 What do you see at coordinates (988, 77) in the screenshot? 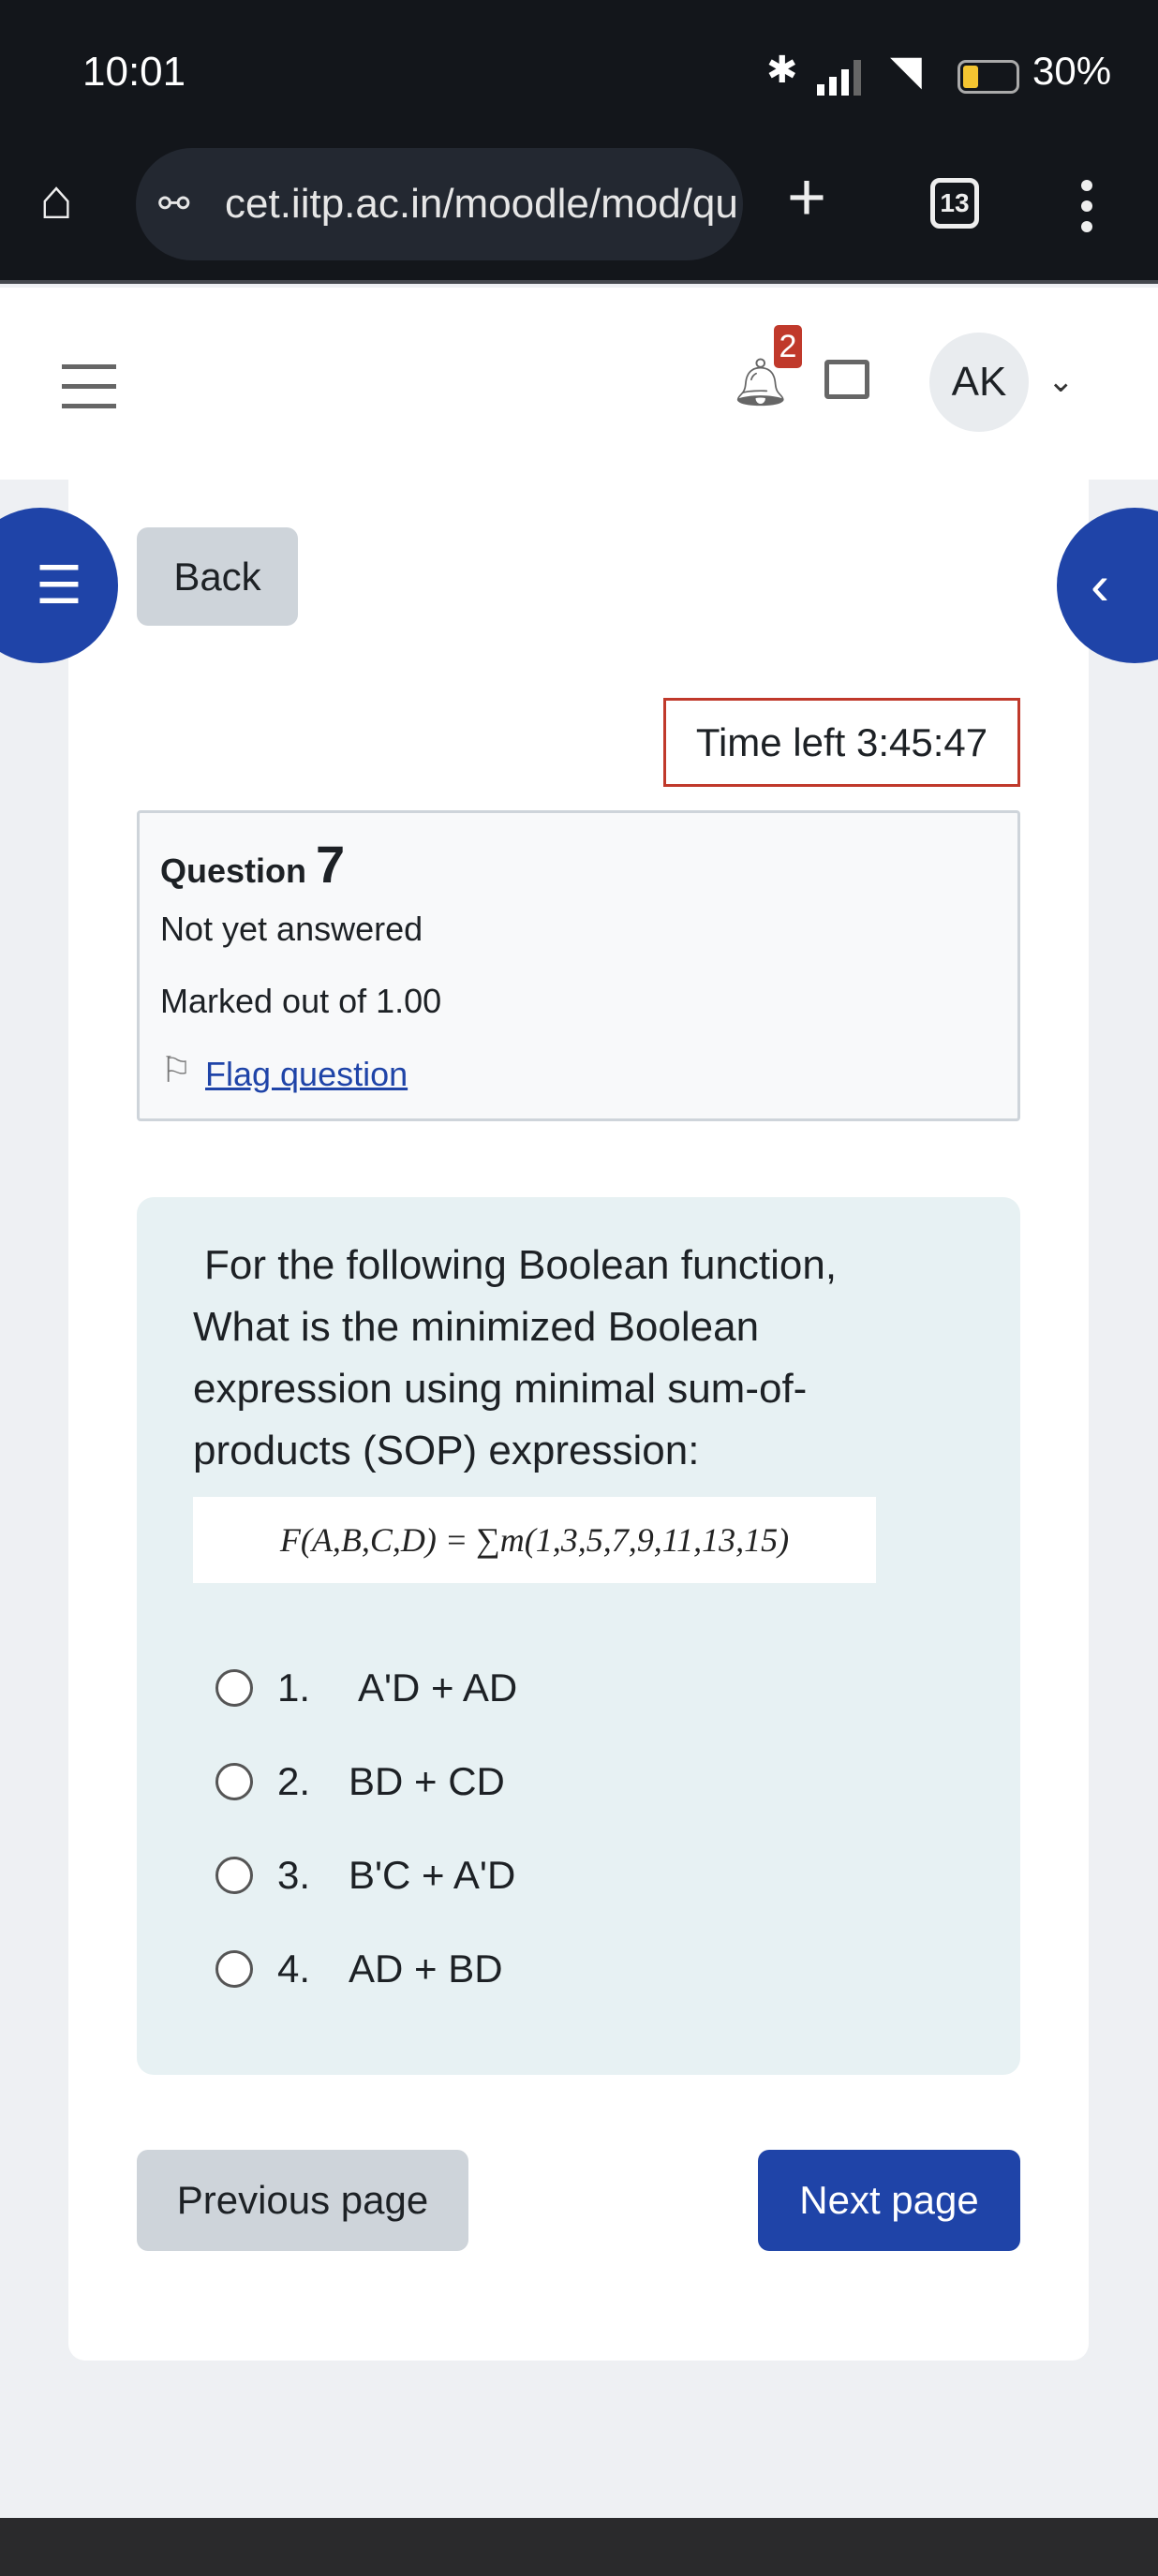
I see `battery-icon` at bounding box center [988, 77].